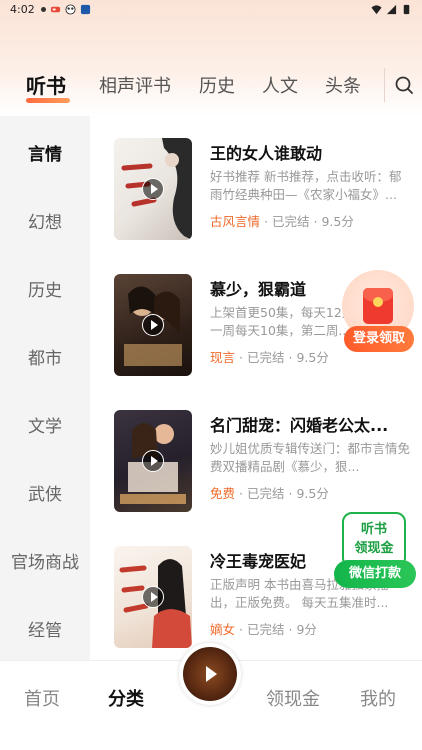 This screenshot has width=422, height=750. I want to click on login-claim-button: 登录领取, so click(379, 339).